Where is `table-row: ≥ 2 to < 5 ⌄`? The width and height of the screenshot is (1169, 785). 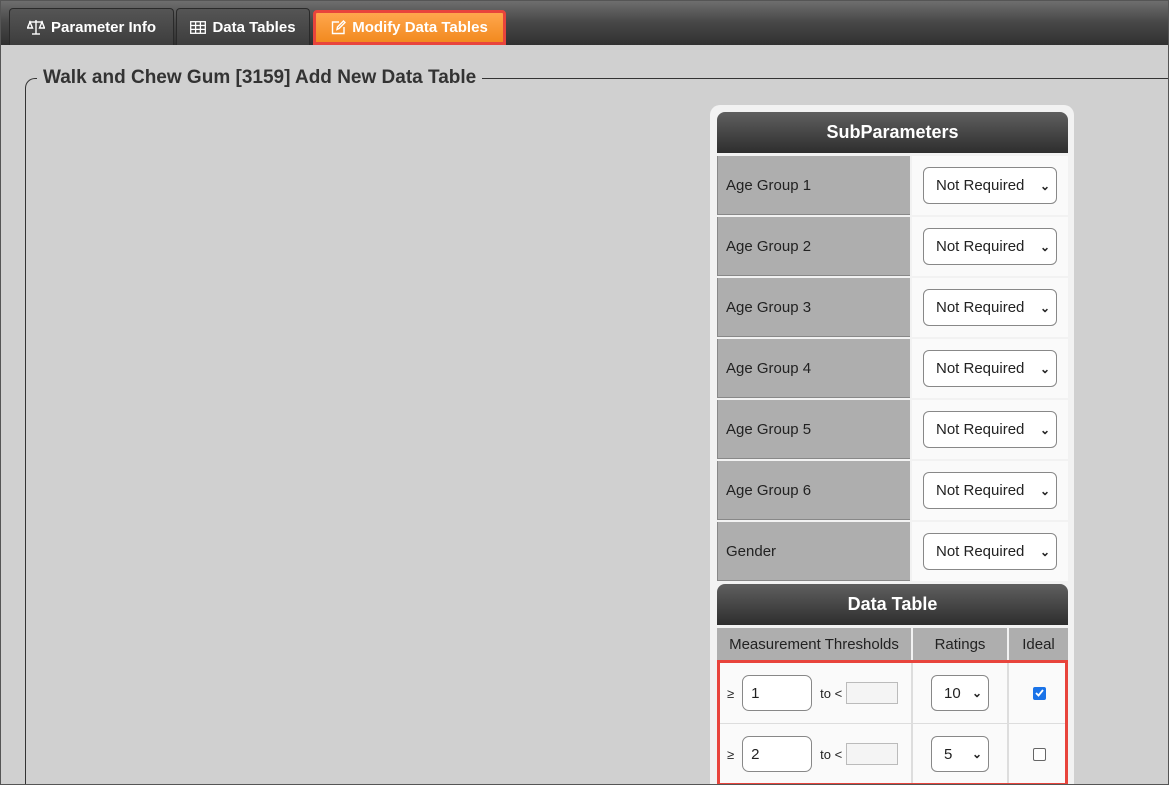 table-row: ≥ 2 to < 5 ⌄ is located at coordinates (892, 754).